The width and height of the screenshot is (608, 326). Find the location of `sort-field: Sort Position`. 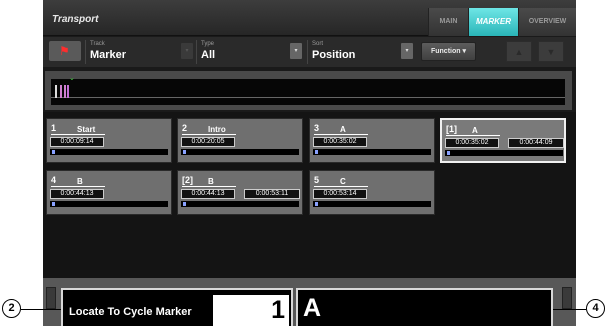

sort-field: Sort Position is located at coordinates (357, 52).